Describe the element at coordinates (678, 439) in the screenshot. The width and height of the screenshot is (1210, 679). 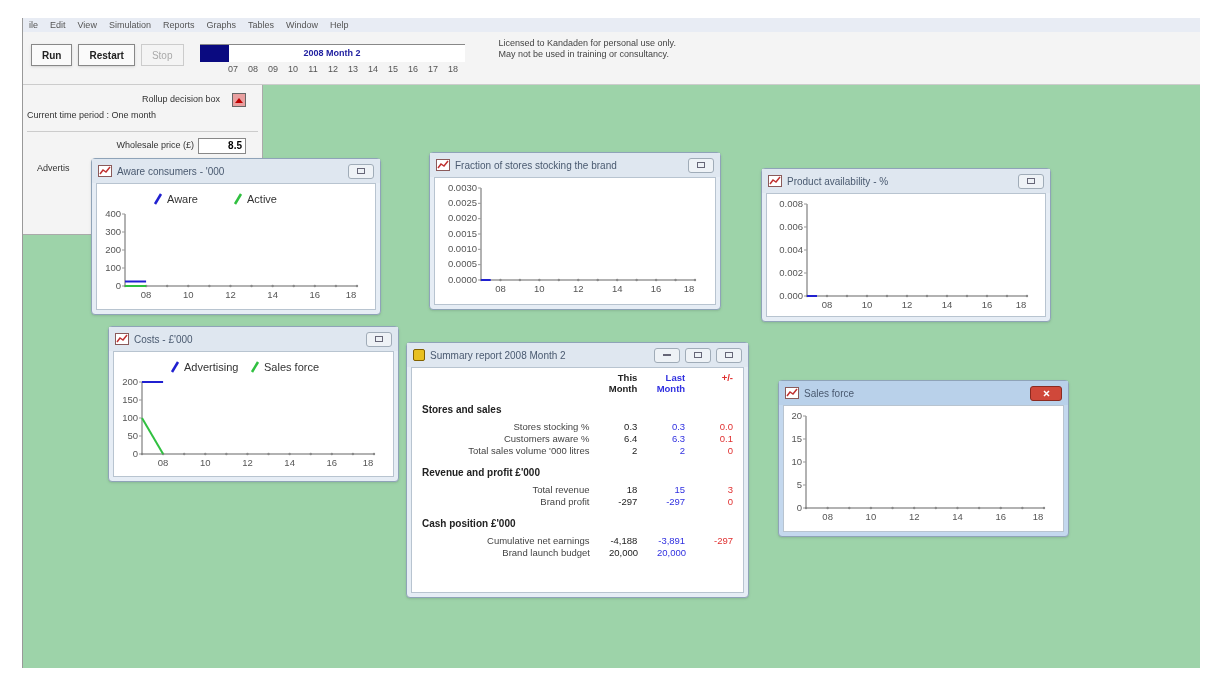
I see `table-cell-text: 6.3` at that location.